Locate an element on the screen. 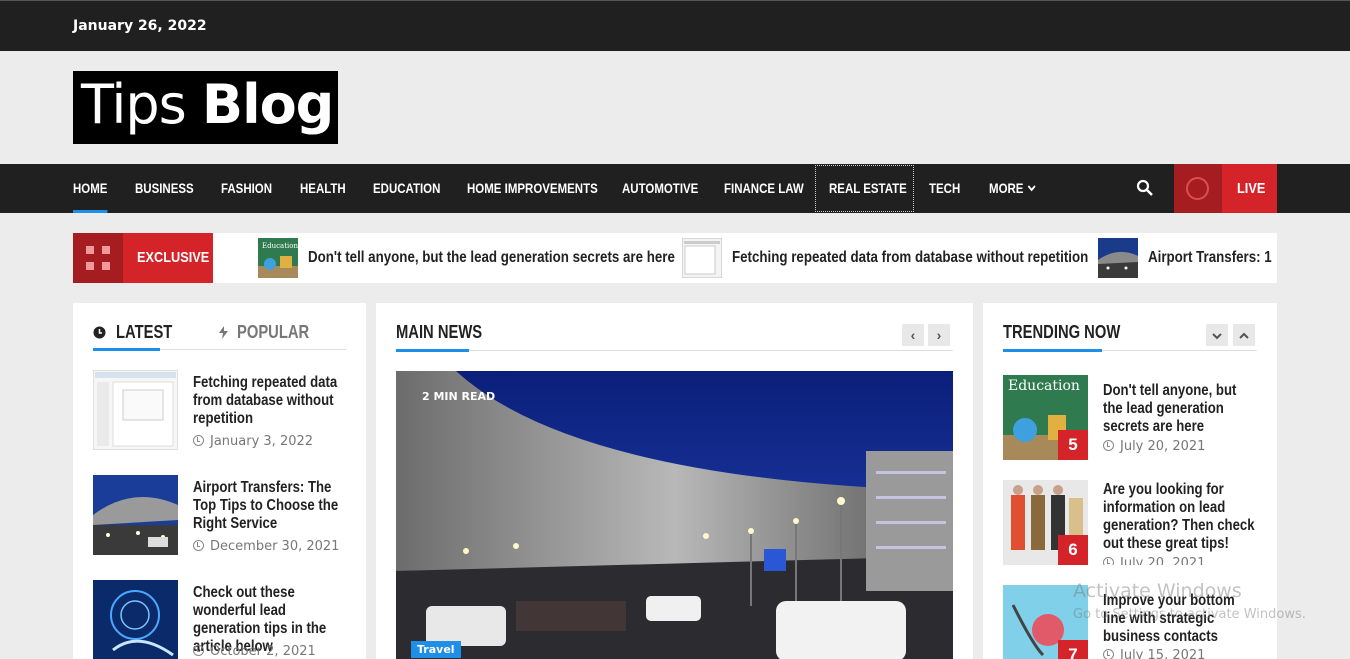  live-button: LIVE is located at coordinates (1225, 188).